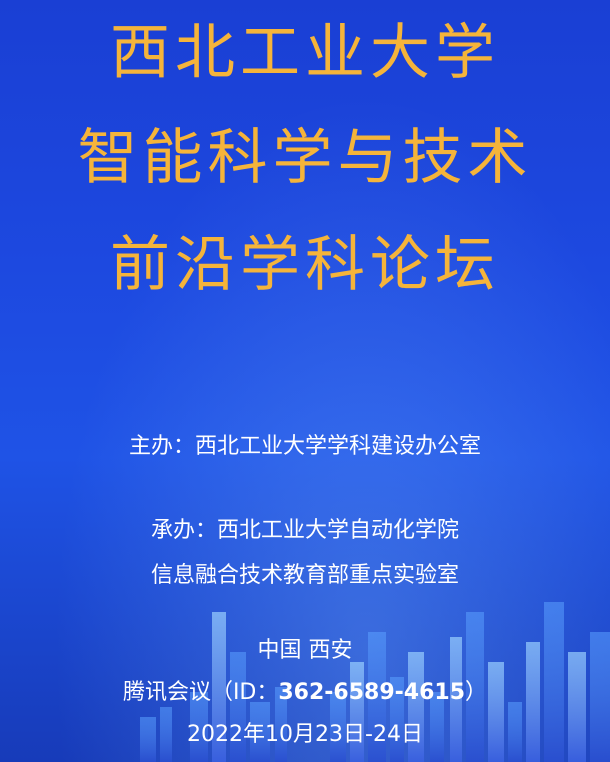  Describe the element at coordinates (183, 530) in the screenshot. I see `coorganizer-label: 承办：` at that location.